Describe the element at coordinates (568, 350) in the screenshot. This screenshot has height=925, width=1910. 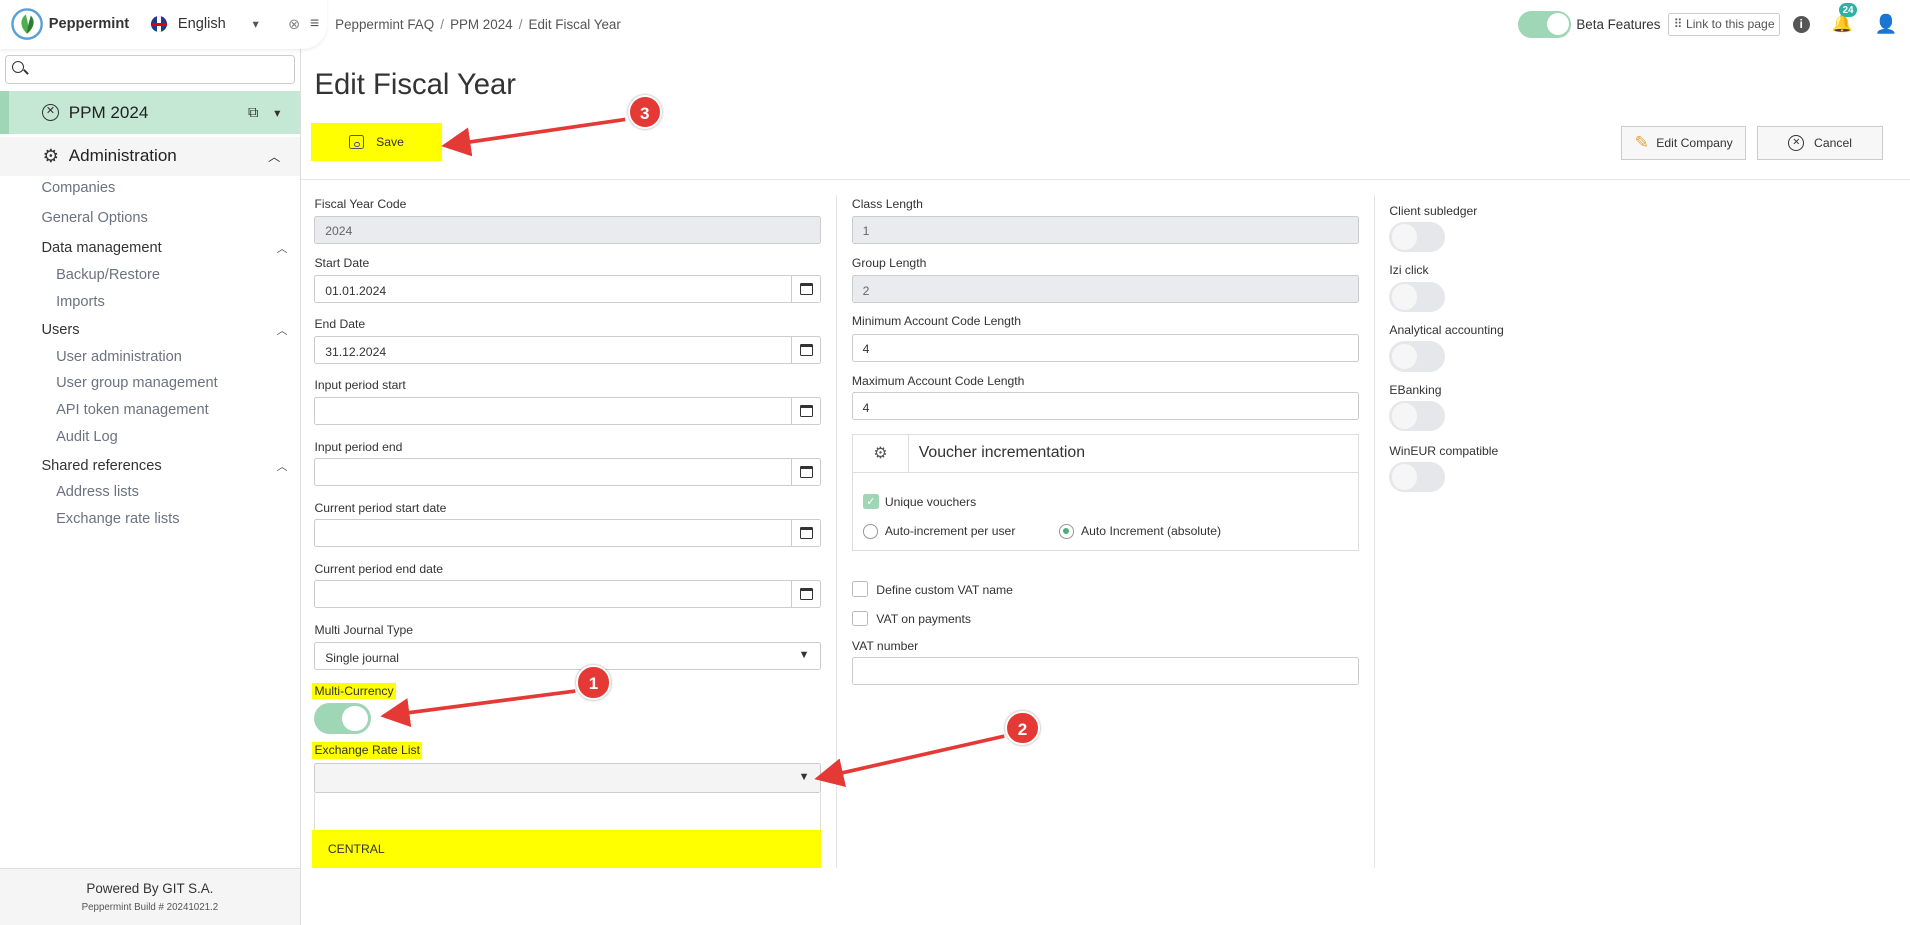
I see `end-date-field: 31.12.2024` at that location.